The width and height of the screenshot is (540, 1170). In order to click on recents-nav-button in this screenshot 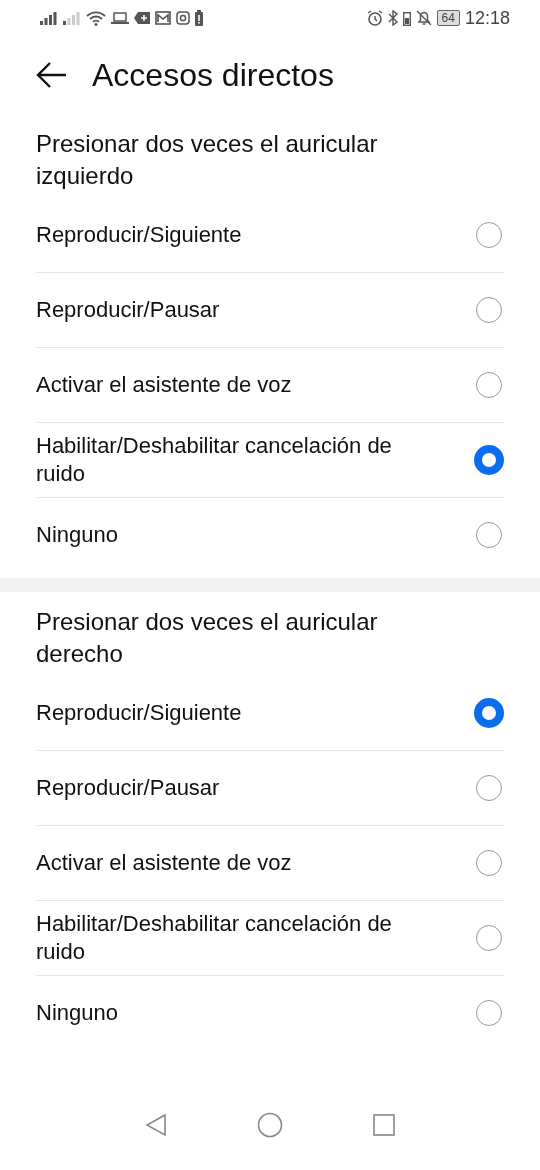, I will do `click(384, 1125)`.